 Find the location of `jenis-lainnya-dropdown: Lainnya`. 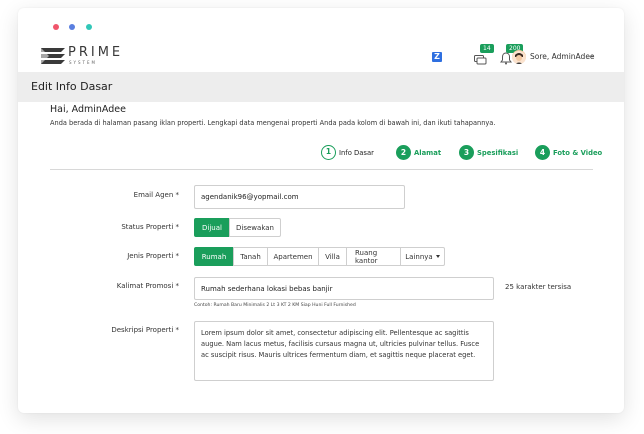

jenis-lainnya-dropdown: Lainnya is located at coordinates (422, 256).